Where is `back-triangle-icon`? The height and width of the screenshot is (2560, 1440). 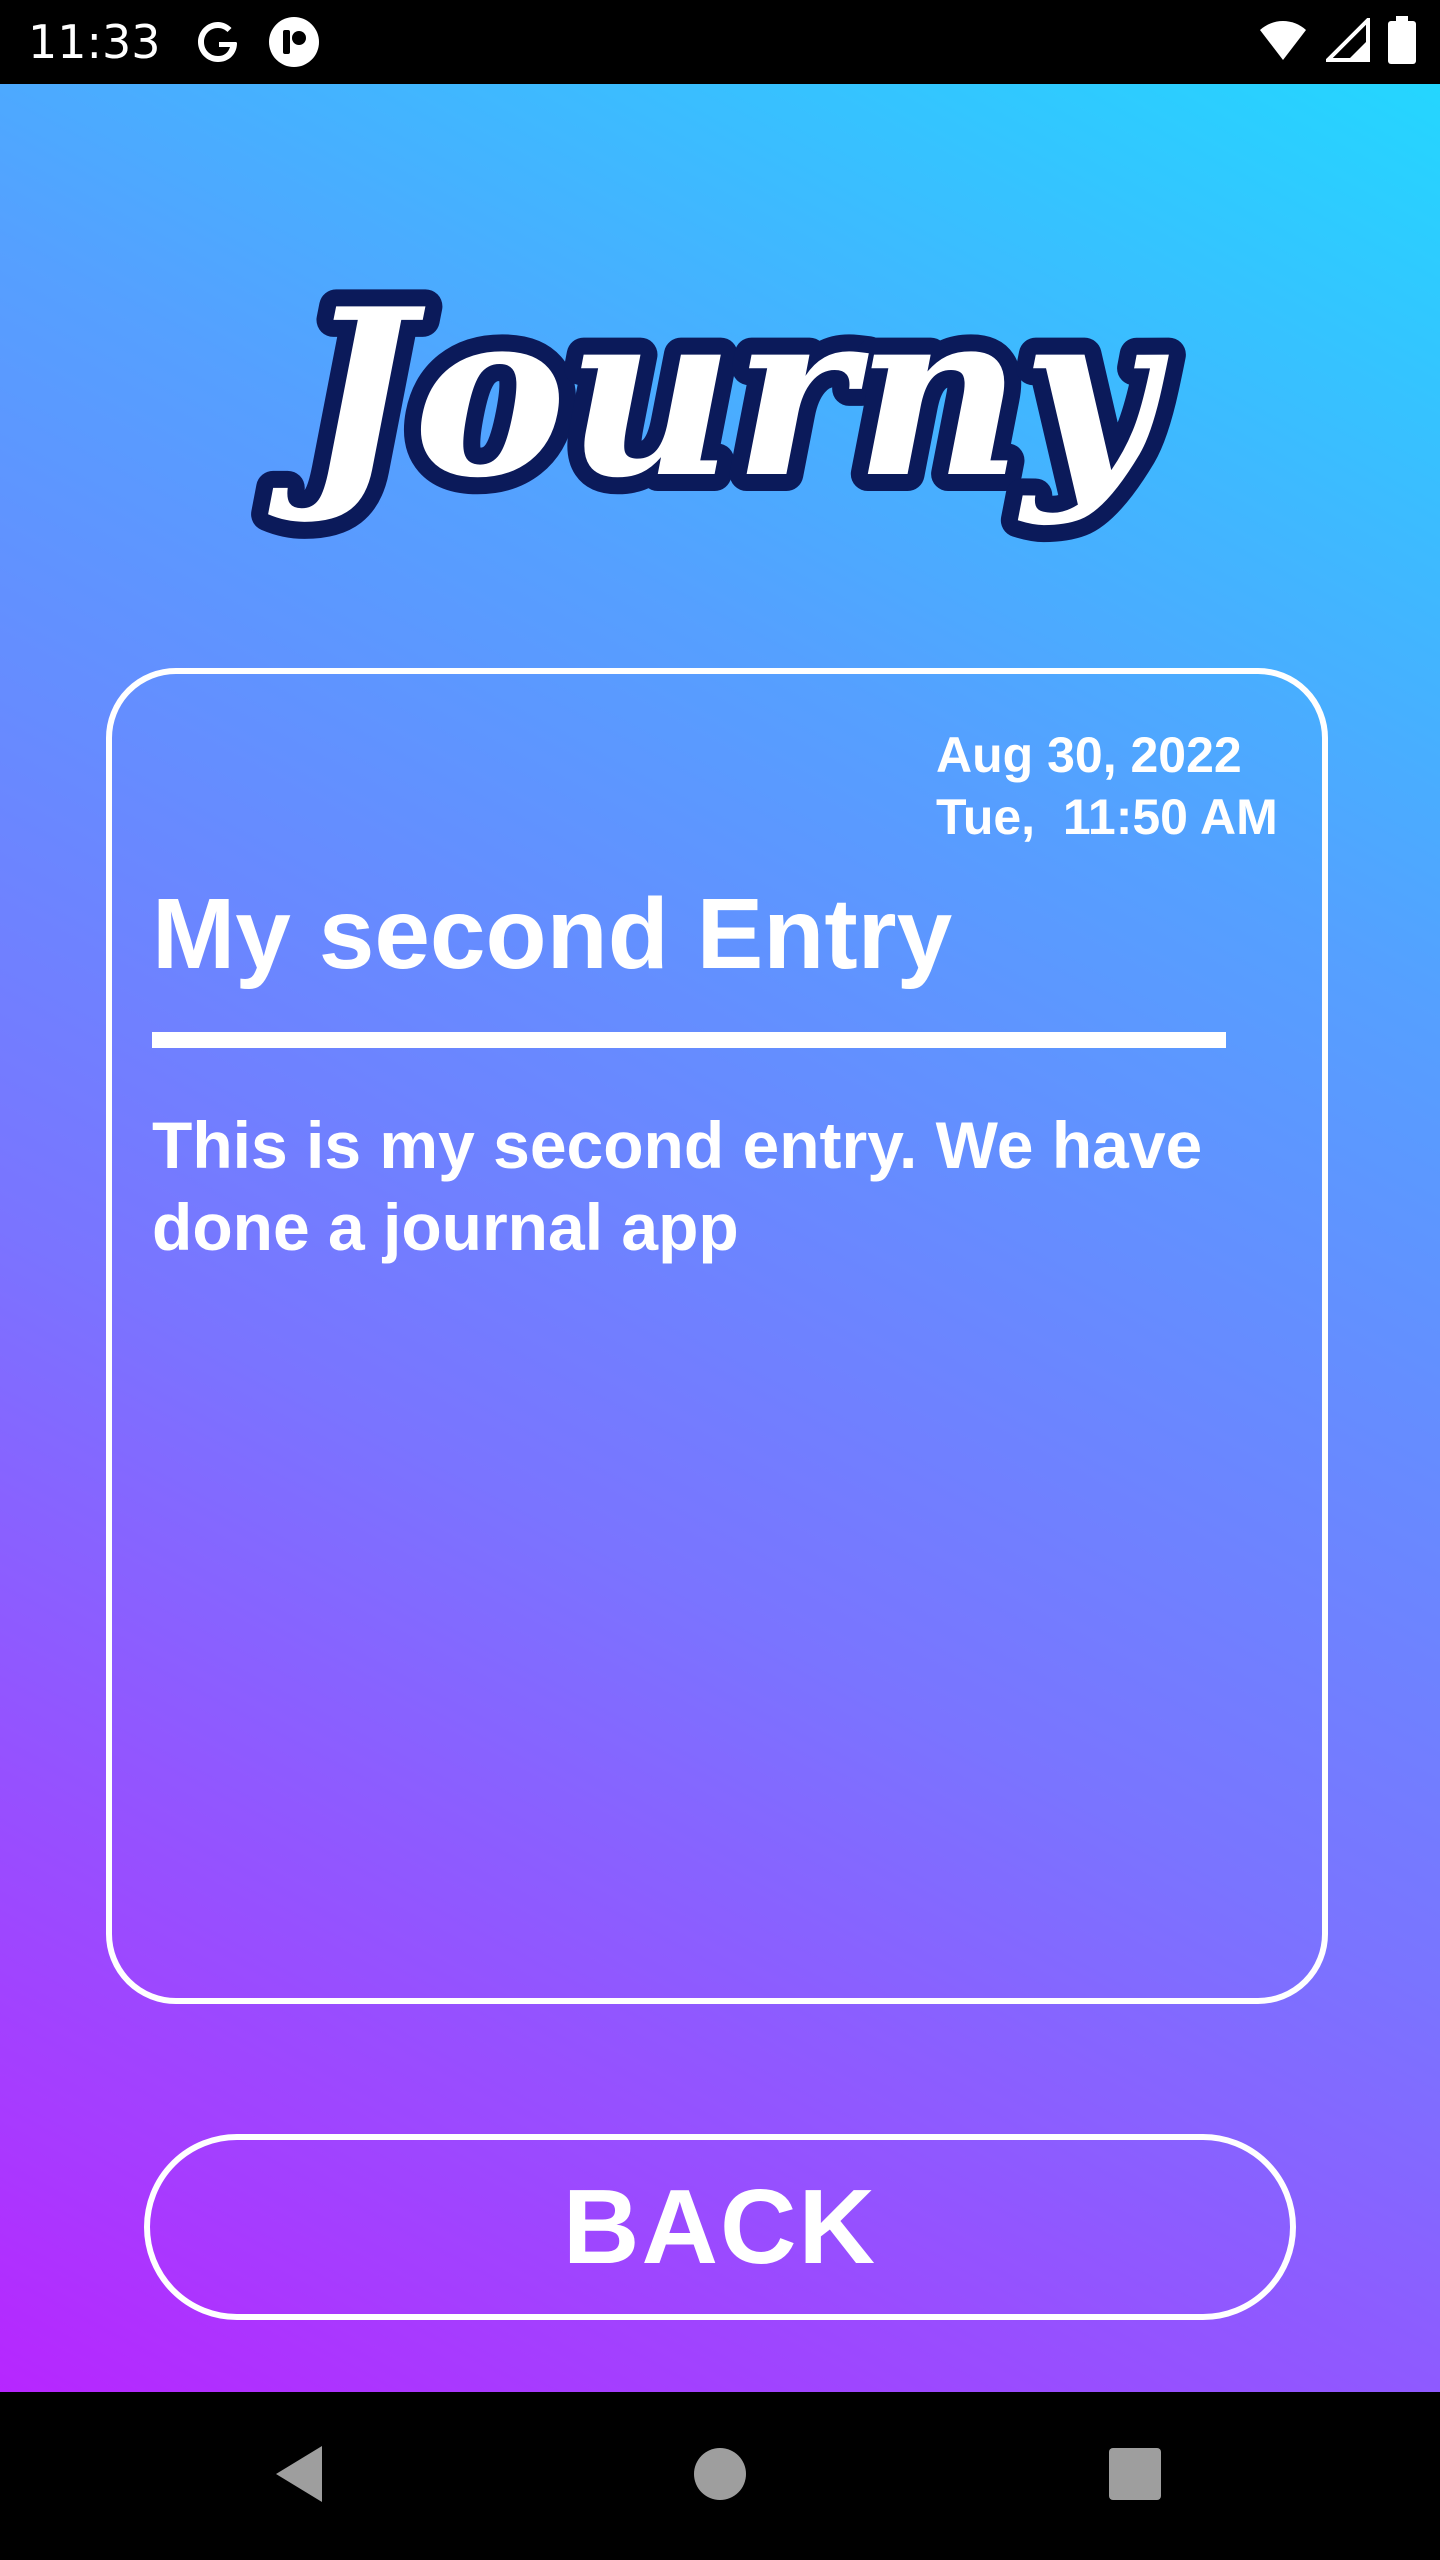
back-triangle-icon is located at coordinates (300, 2476).